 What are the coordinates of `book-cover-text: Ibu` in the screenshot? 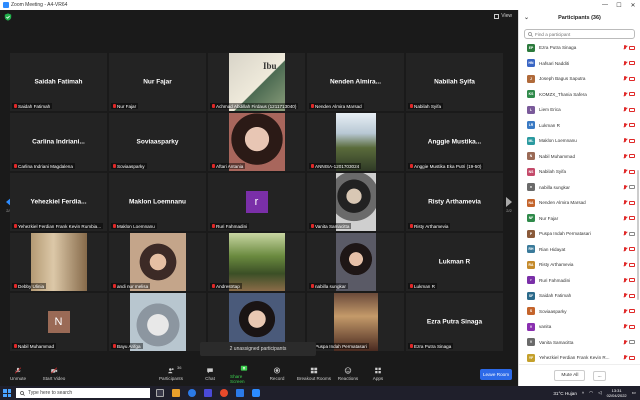 It's located at (269, 66).